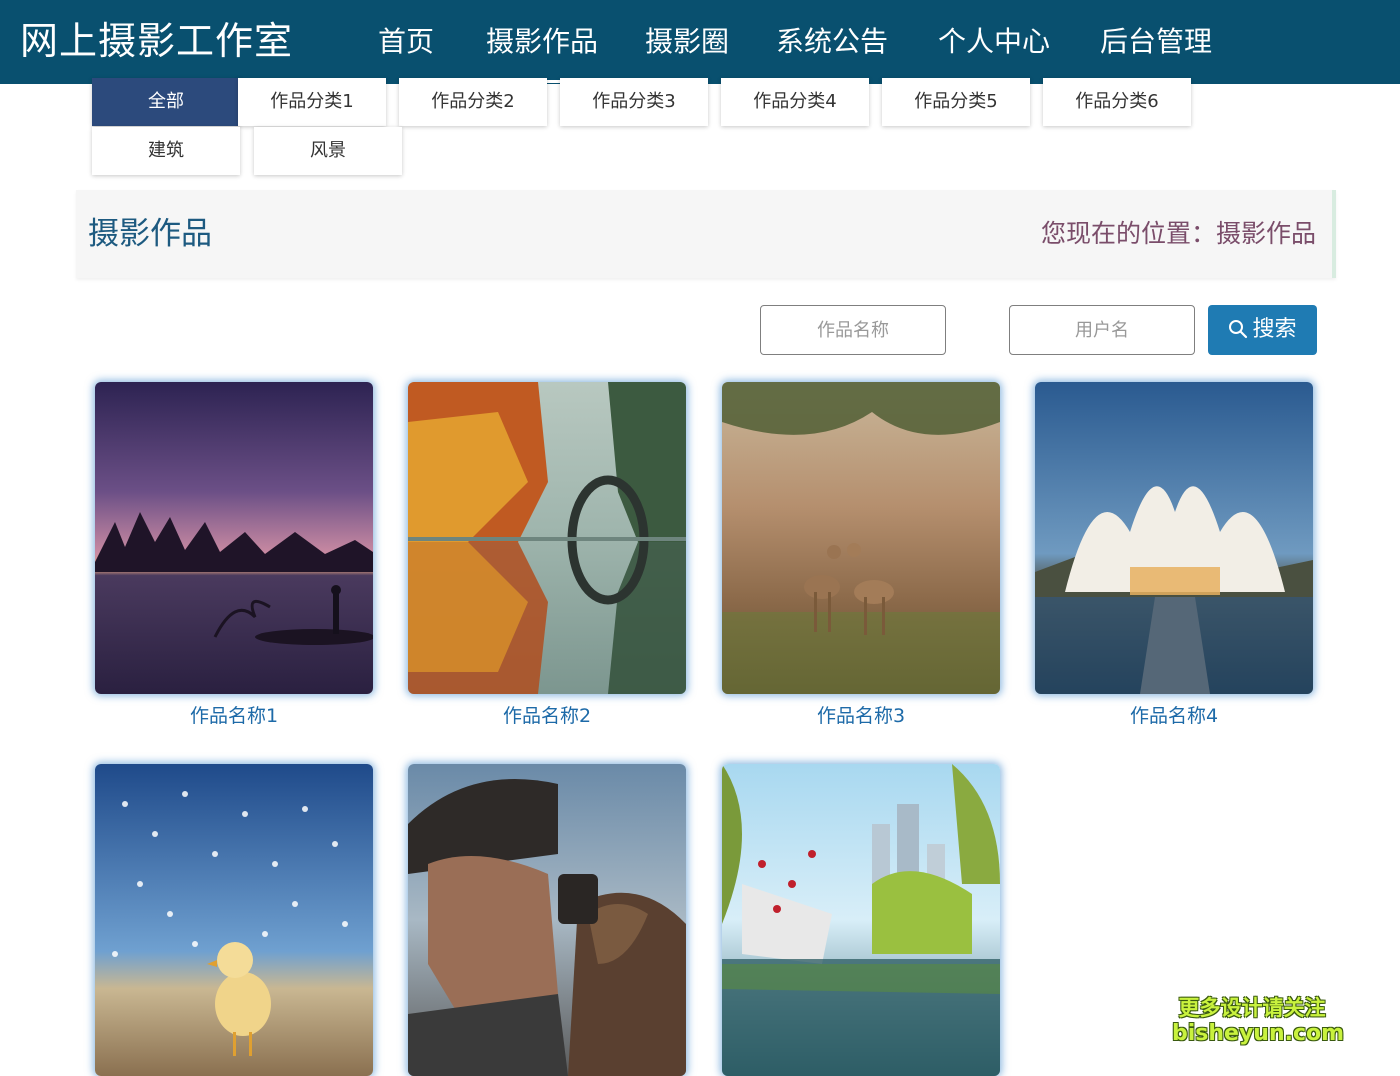 The image size is (1400, 1076). I want to click on watermark-line-1: 更多设计请关注, so click(1252, 1008).